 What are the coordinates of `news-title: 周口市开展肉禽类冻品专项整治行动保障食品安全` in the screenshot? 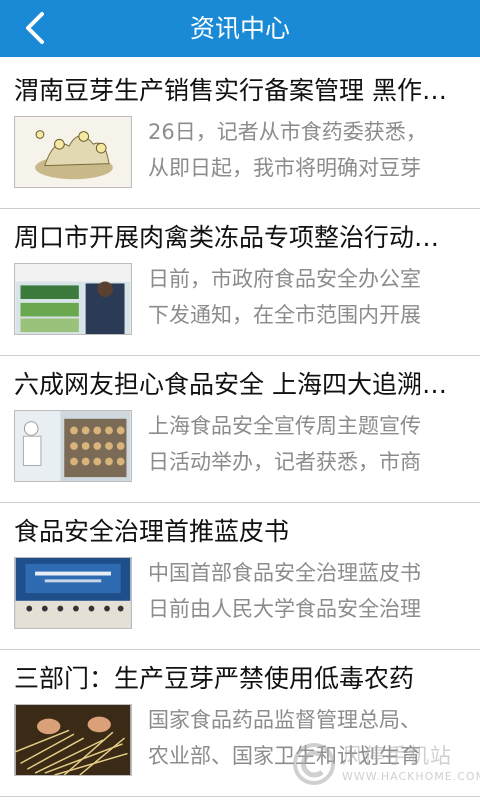 It's located at (234, 237).